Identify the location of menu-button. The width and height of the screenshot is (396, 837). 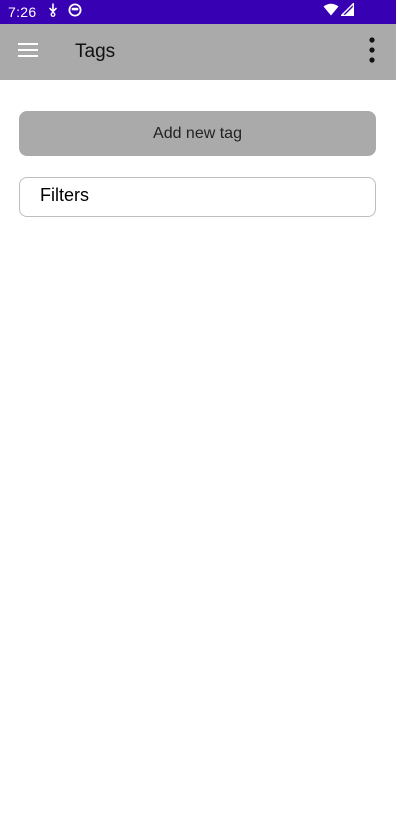
(28, 52).